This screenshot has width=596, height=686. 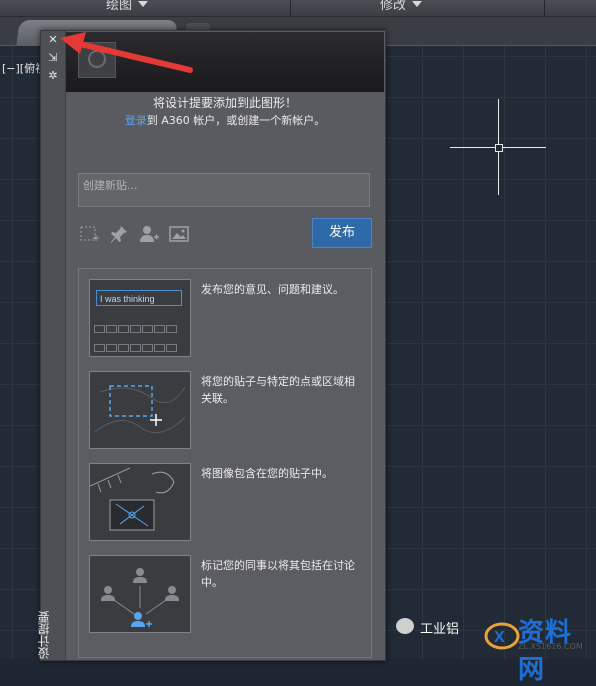 What do you see at coordinates (405, 626) in the screenshot?
I see `wechat-icon` at bounding box center [405, 626].